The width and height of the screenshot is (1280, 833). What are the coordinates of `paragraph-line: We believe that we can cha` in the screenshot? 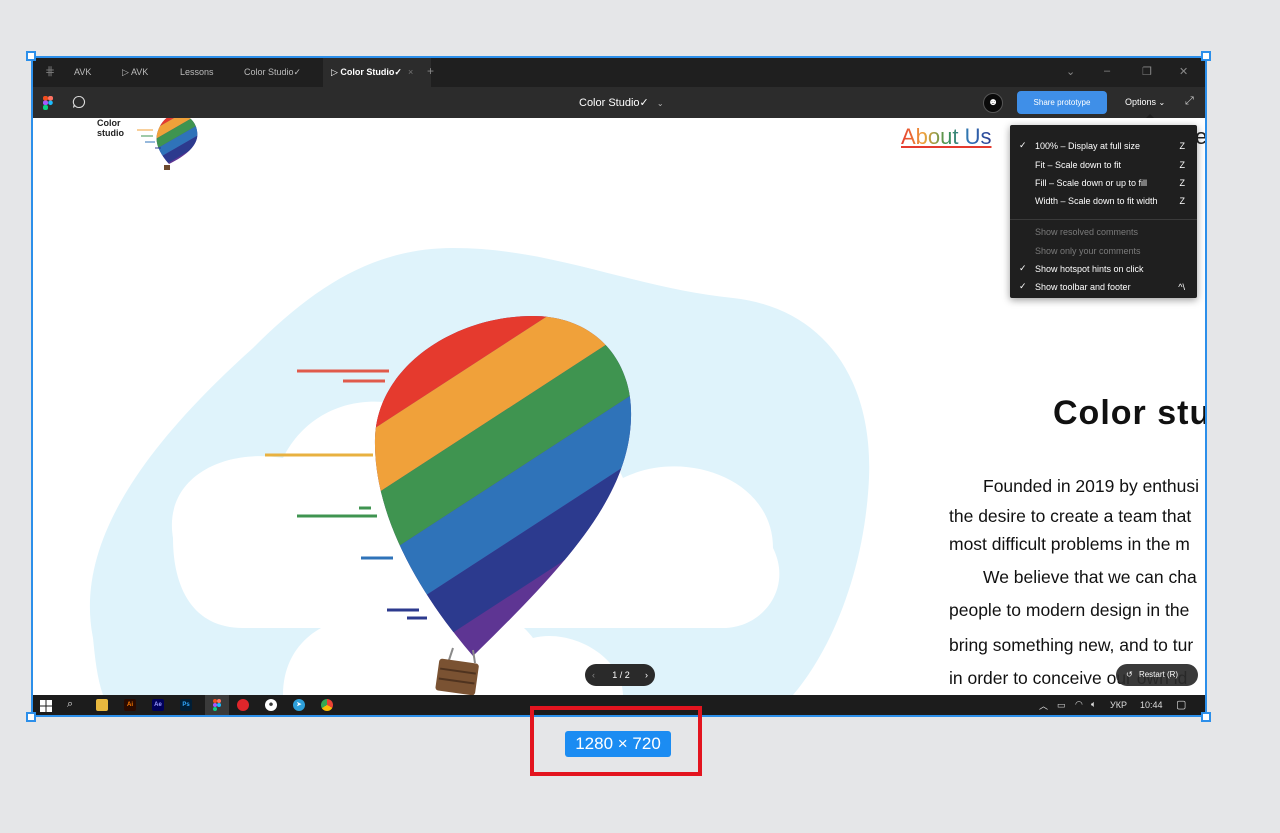 It's located at (1090, 577).